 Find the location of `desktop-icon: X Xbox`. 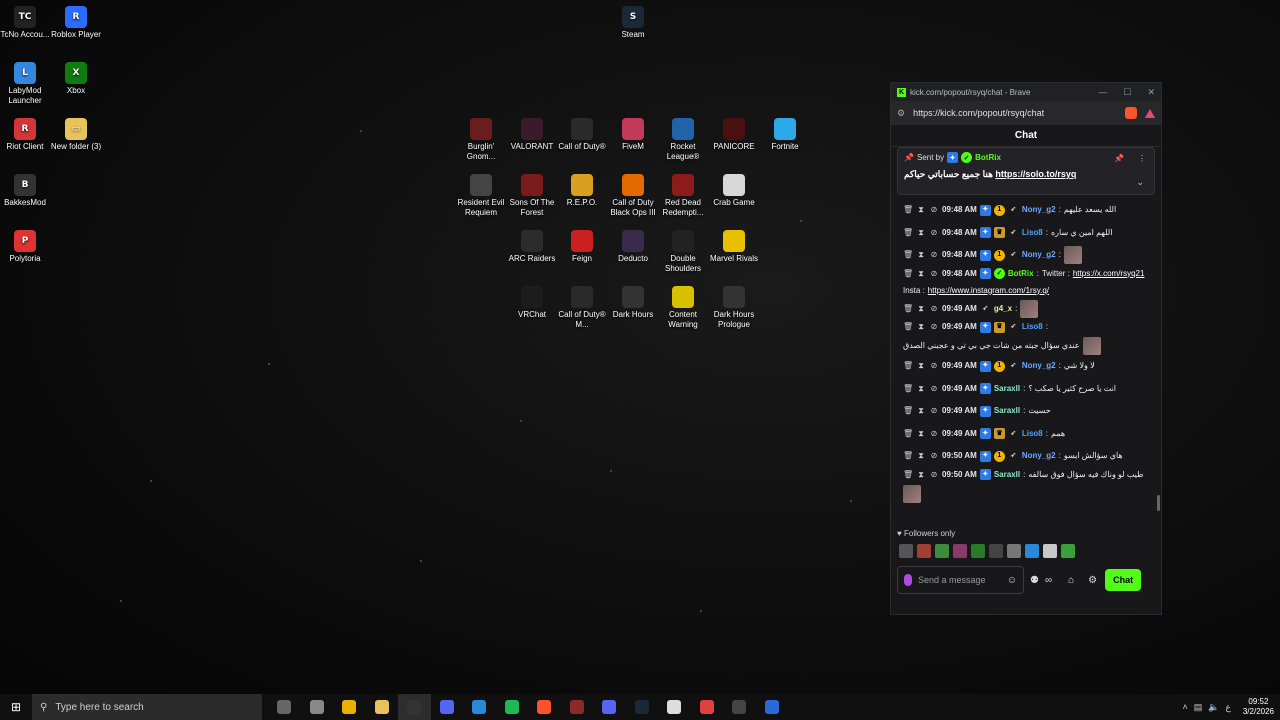

desktop-icon: X Xbox is located at coordinates (76, 79).